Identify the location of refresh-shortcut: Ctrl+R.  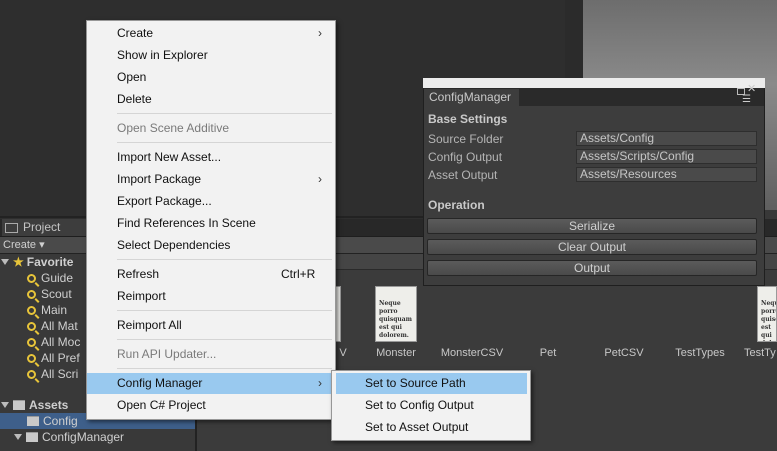
(298, 274).